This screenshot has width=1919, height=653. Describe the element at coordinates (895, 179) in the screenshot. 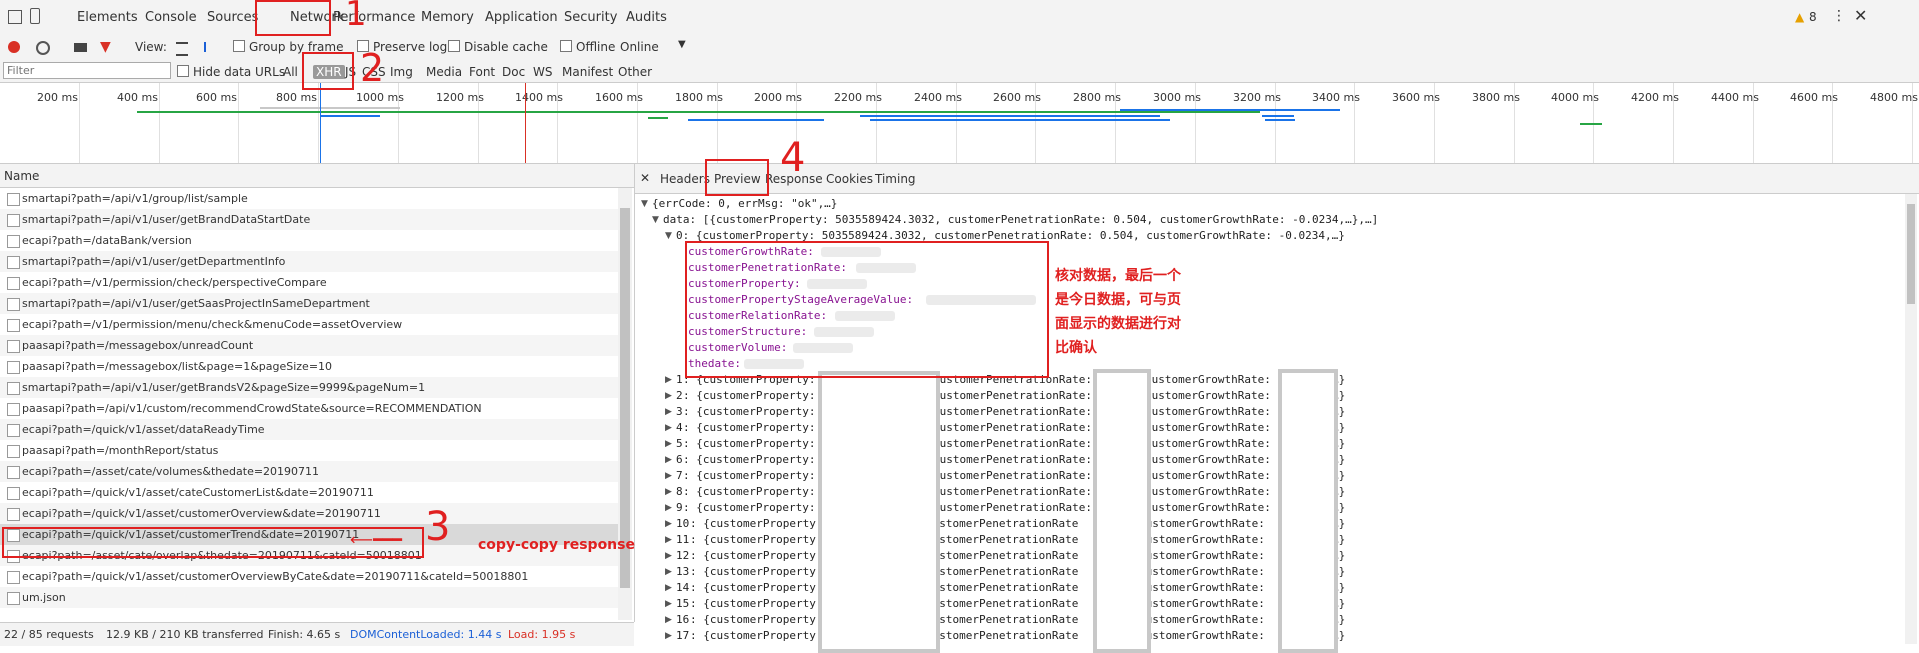

I see `detail-tab-timing: Timing` at that location.